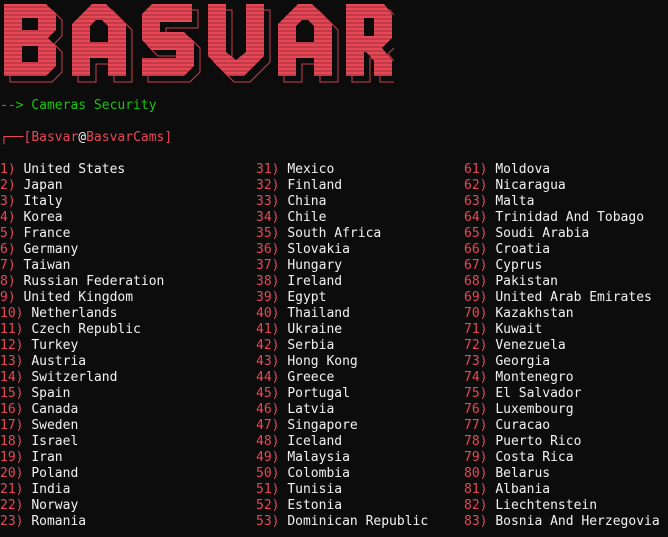 The width and height of the screenshot is (668, 537). I want to click on country-list-item: 79) Costa Rica, so click(562, 458).